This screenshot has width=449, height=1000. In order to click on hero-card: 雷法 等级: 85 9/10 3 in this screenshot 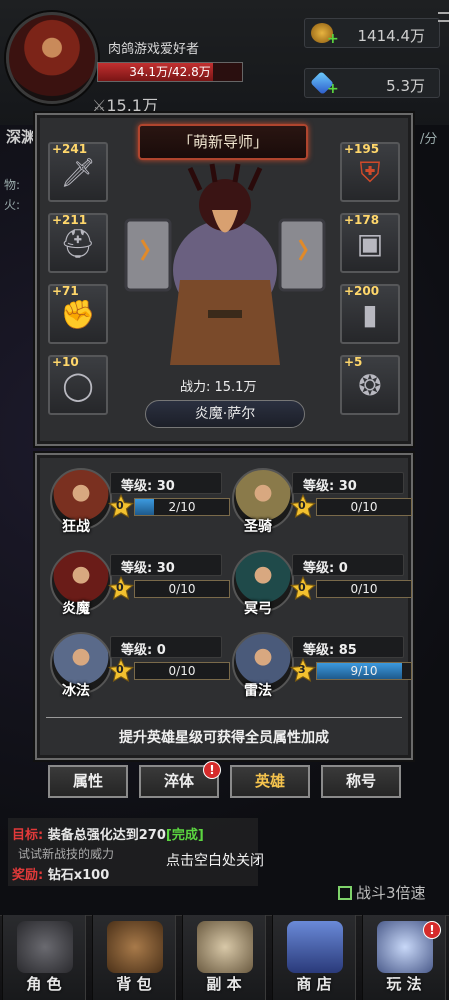, I will do `click(322, 669)`.